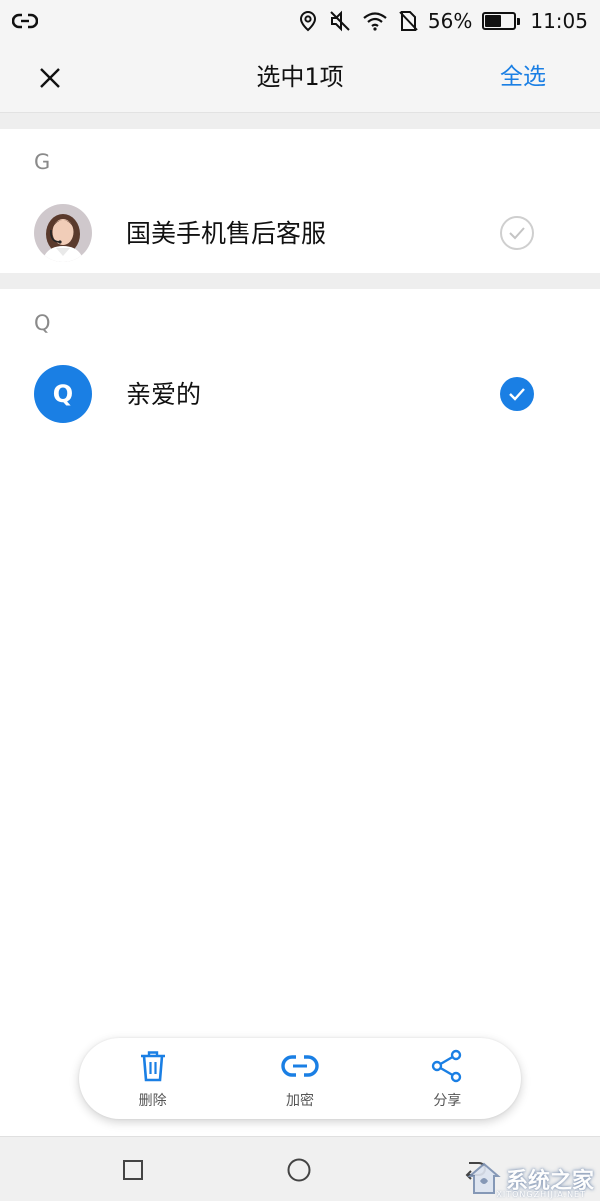 The height and width of the screenshot is (1201, 600). Describe the element at coordinates (152, 1100) in the screenshot. I see `delete-label: 删除` at that location.